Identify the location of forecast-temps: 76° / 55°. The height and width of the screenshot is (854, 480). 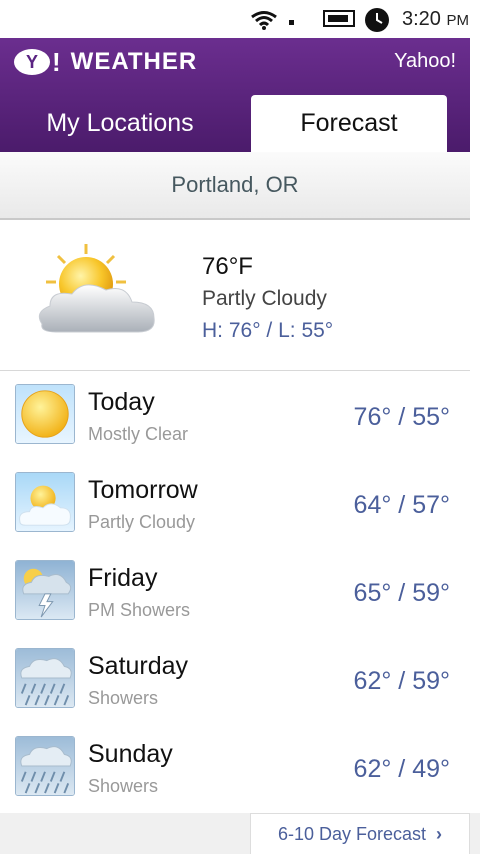
(401, 417).